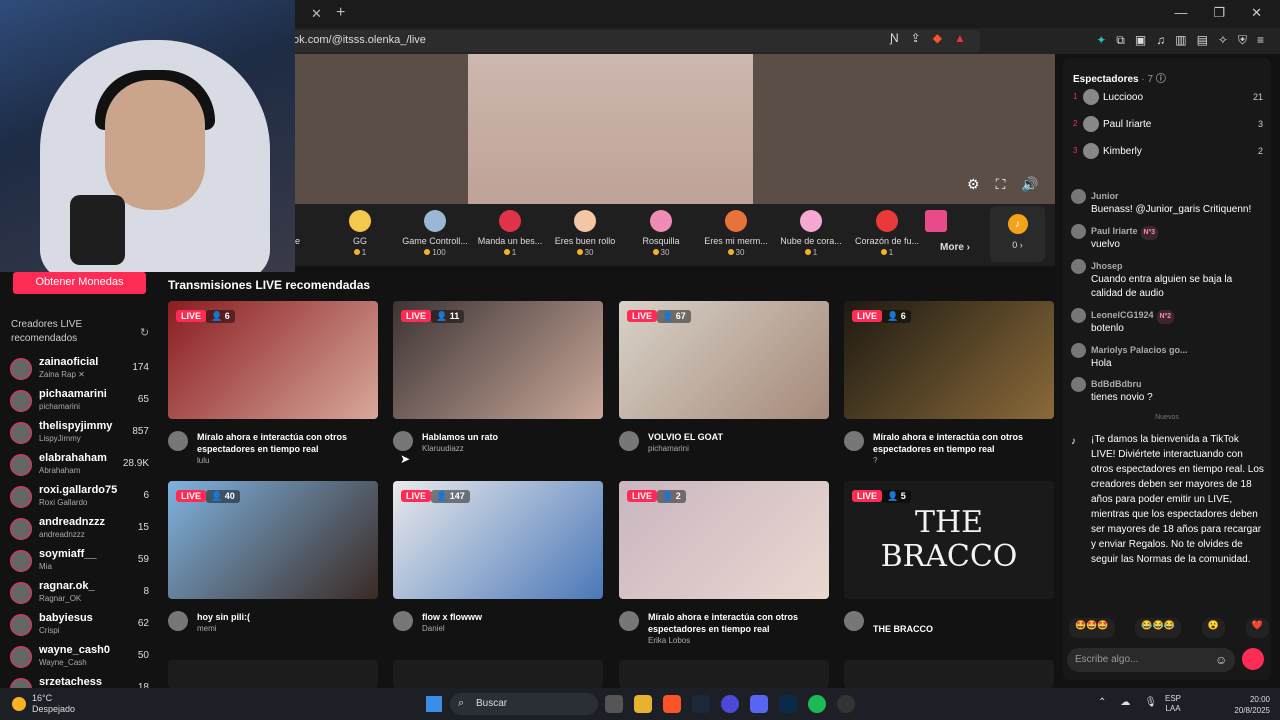 This screenshot has width=1280, height=720. I want to click on more-gifts-button: More ›, so click(955, 247).